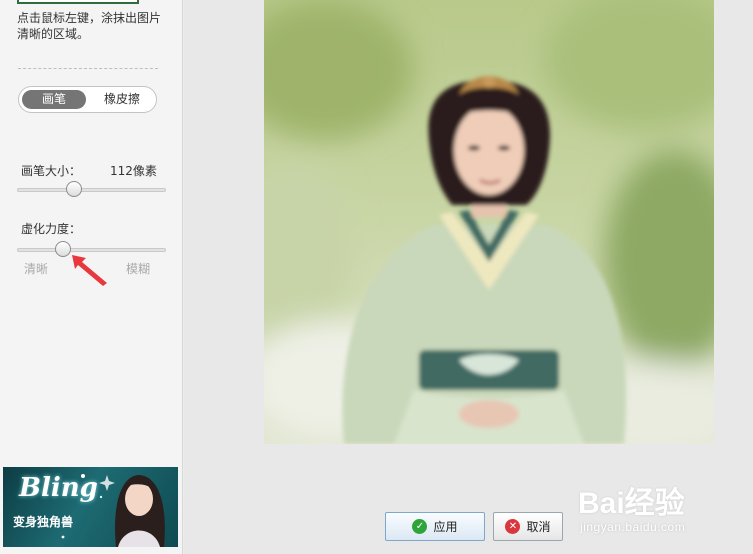 This screenshot has width=753, height=554. I want to click on blur-max-label: 模糊, so click(138, 269).